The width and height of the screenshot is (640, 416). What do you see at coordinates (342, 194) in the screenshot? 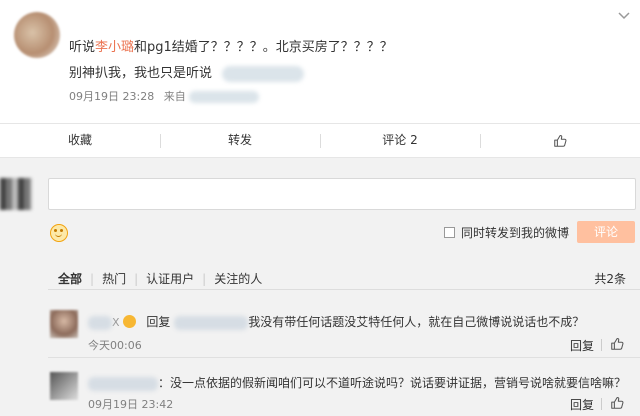
I see `comment-input` at bounding box center [342, 194].